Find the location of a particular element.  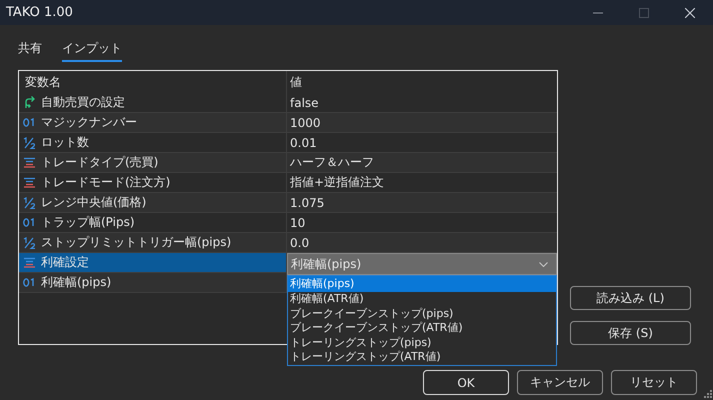

resize-grip-icon is located at coordinates (708, 394).